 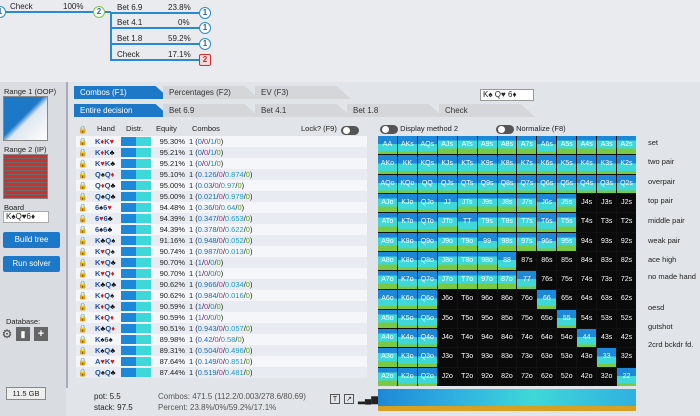 What do you see at coordinates (387, 299) in the screenshot?
I see `grid-cell: A6o` at bounding box center [387, 299].